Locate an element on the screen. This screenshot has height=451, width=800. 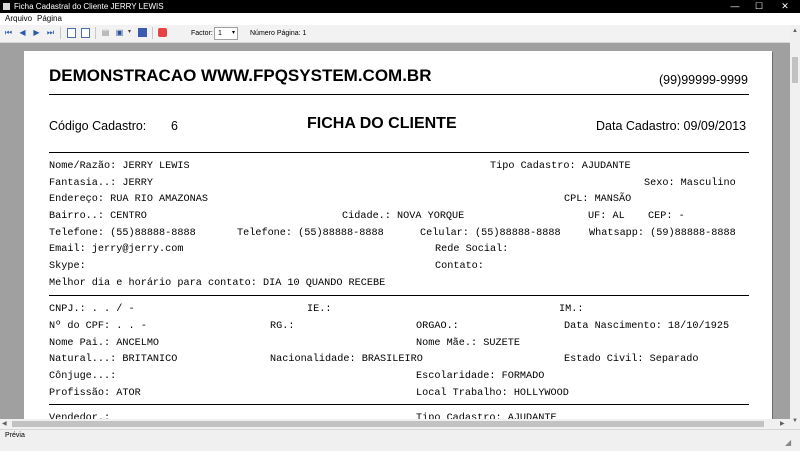
scroll-up-icon: ▲ is located at coordinates (795, 31).